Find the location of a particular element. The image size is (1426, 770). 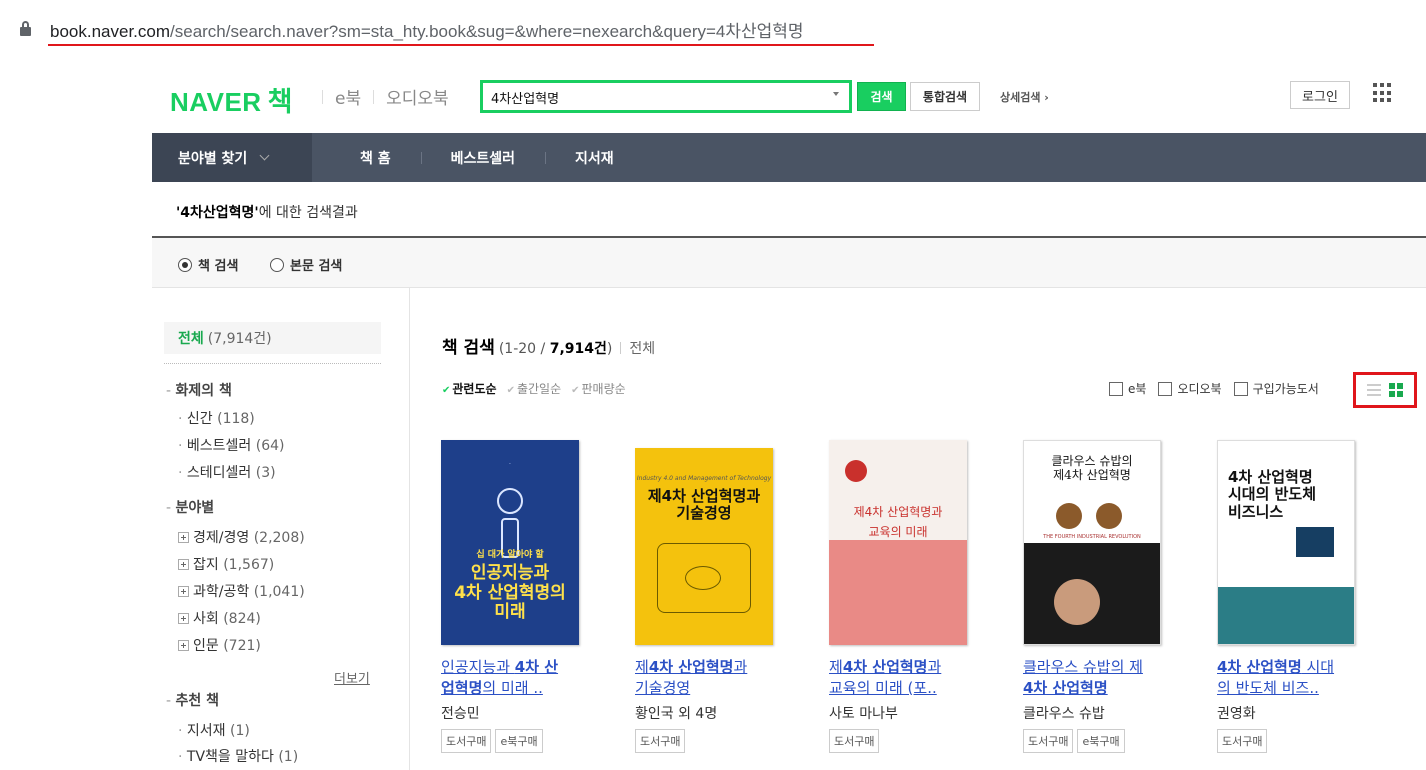

naver-book-logo: NAVER 책 is located at coordinates (231, 99).